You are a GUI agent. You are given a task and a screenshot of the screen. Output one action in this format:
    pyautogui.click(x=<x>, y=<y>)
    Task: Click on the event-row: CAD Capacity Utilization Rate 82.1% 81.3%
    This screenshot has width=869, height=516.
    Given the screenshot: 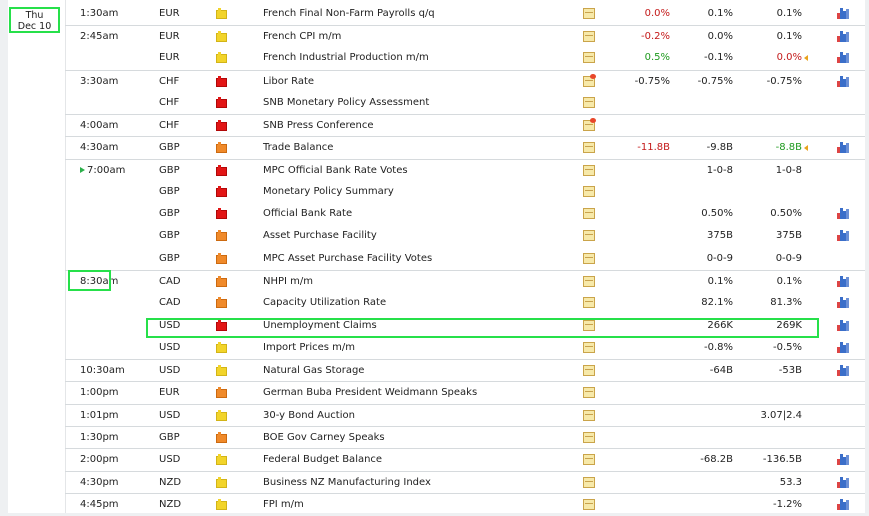 What is the action you would take?
    pyautogui.click(x=465, y=303)
    